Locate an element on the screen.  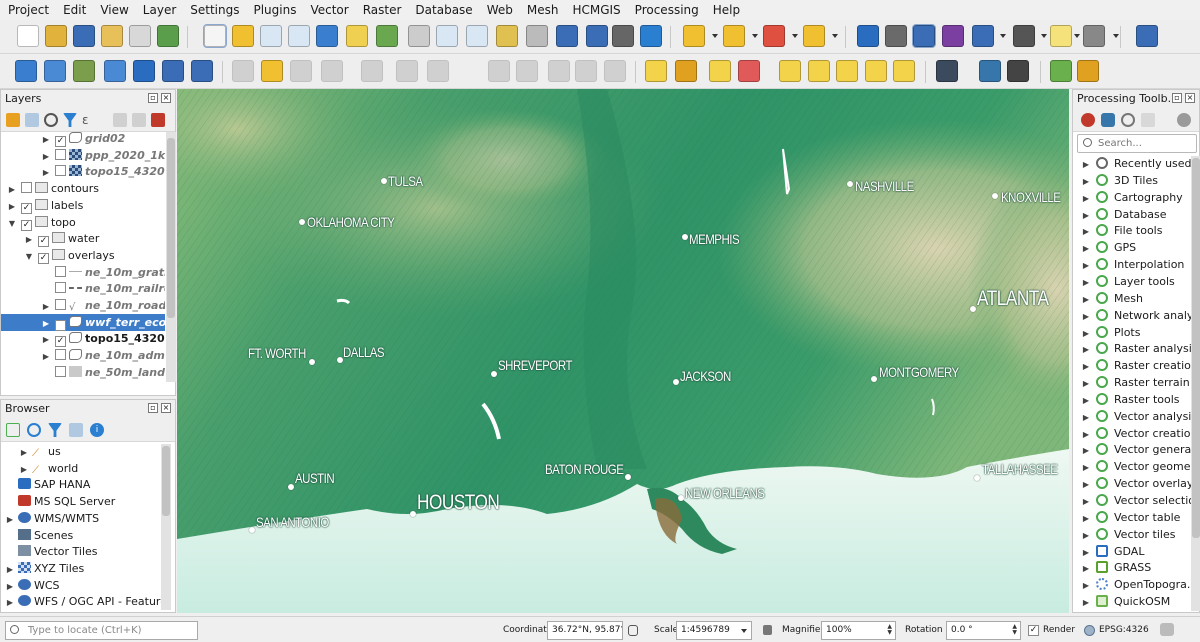
menu-plugins: Plugins is located at coordinates (273, 10).